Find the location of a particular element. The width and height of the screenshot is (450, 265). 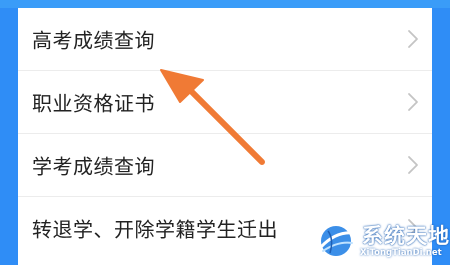

menu-item-label: 高考成绩查询 is located at coordinates (93, 40).